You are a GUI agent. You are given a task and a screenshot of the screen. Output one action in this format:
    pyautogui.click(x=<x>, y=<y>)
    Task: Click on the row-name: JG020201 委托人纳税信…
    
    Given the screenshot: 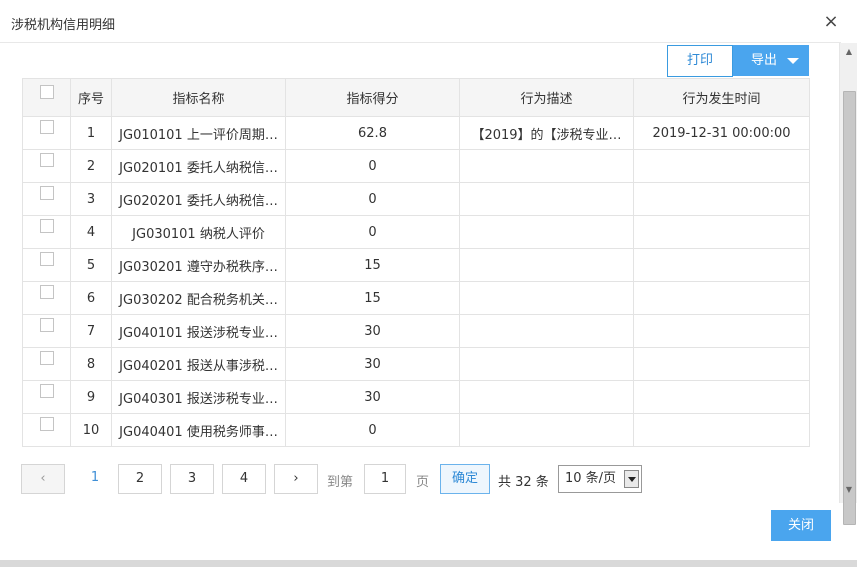 What is the action you would take?
    pyautogui.click(x=198, y=199)
    